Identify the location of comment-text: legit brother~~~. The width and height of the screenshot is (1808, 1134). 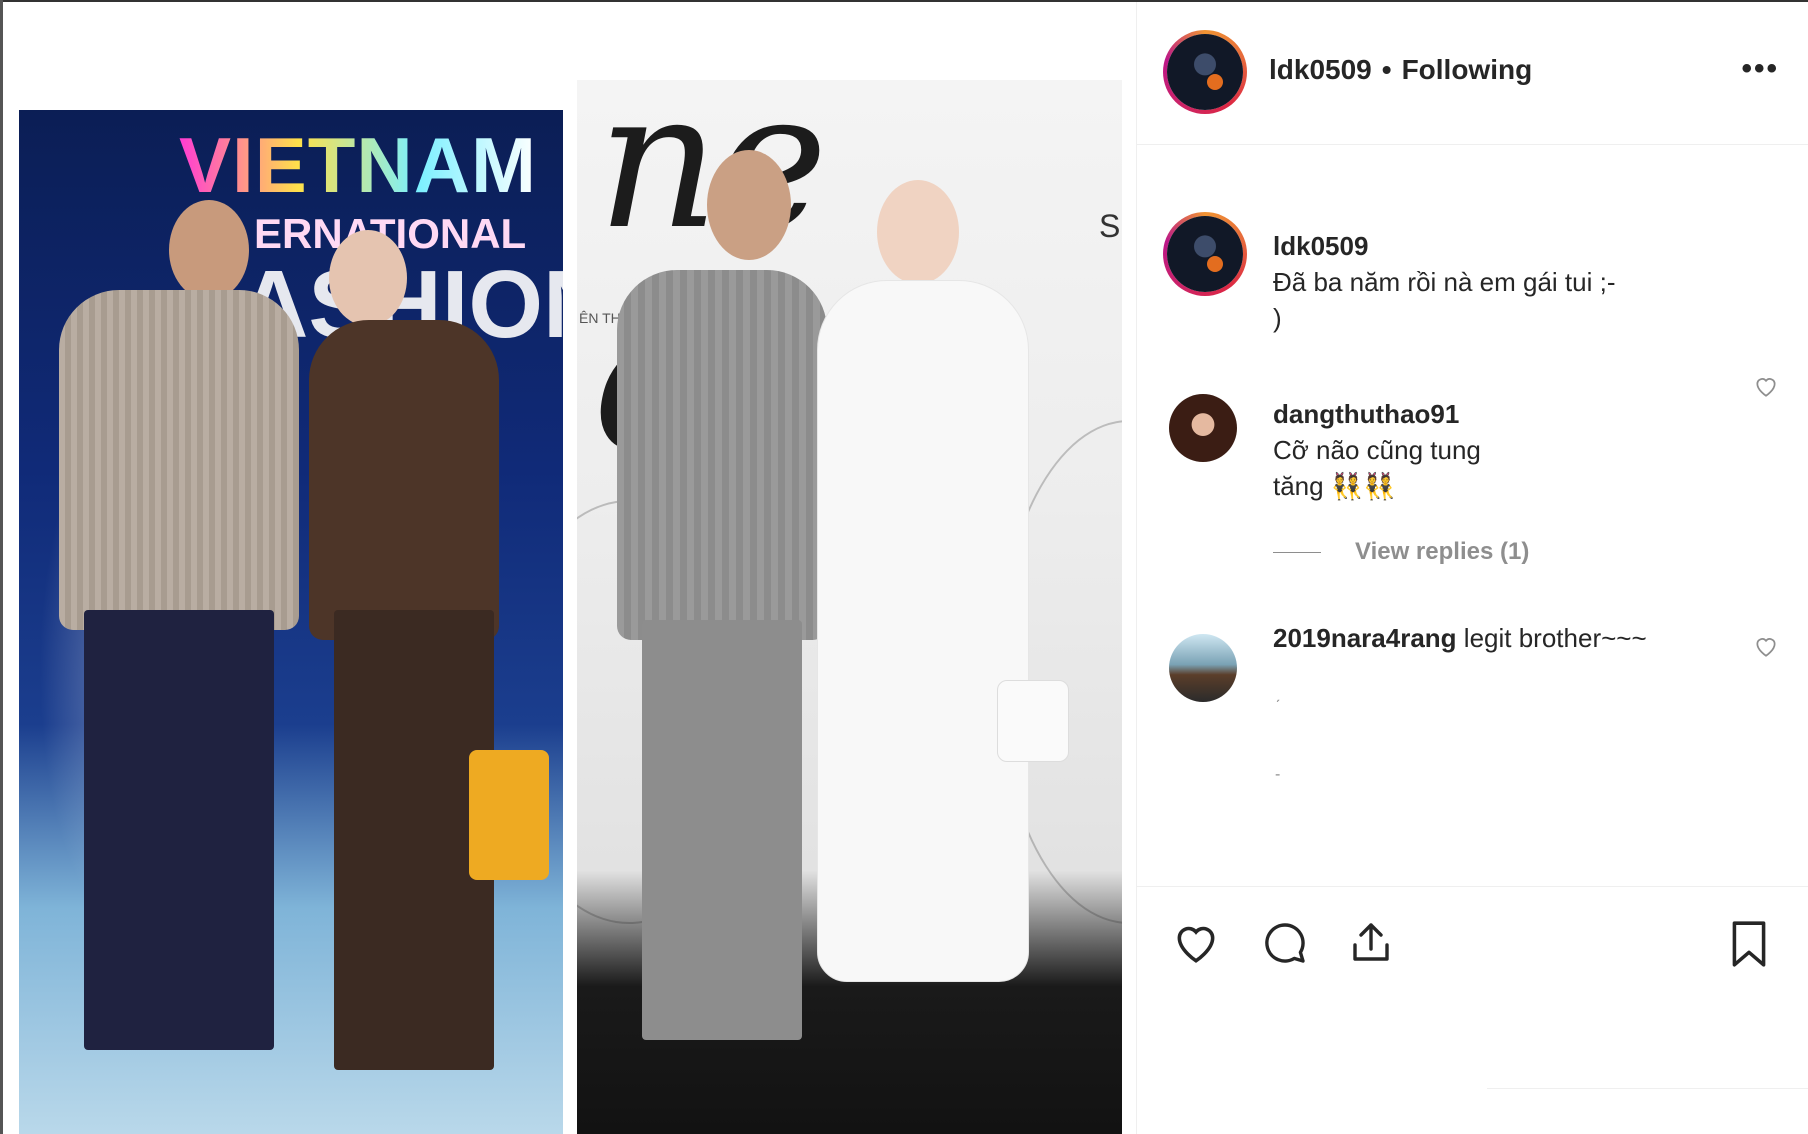
(1555, 638).